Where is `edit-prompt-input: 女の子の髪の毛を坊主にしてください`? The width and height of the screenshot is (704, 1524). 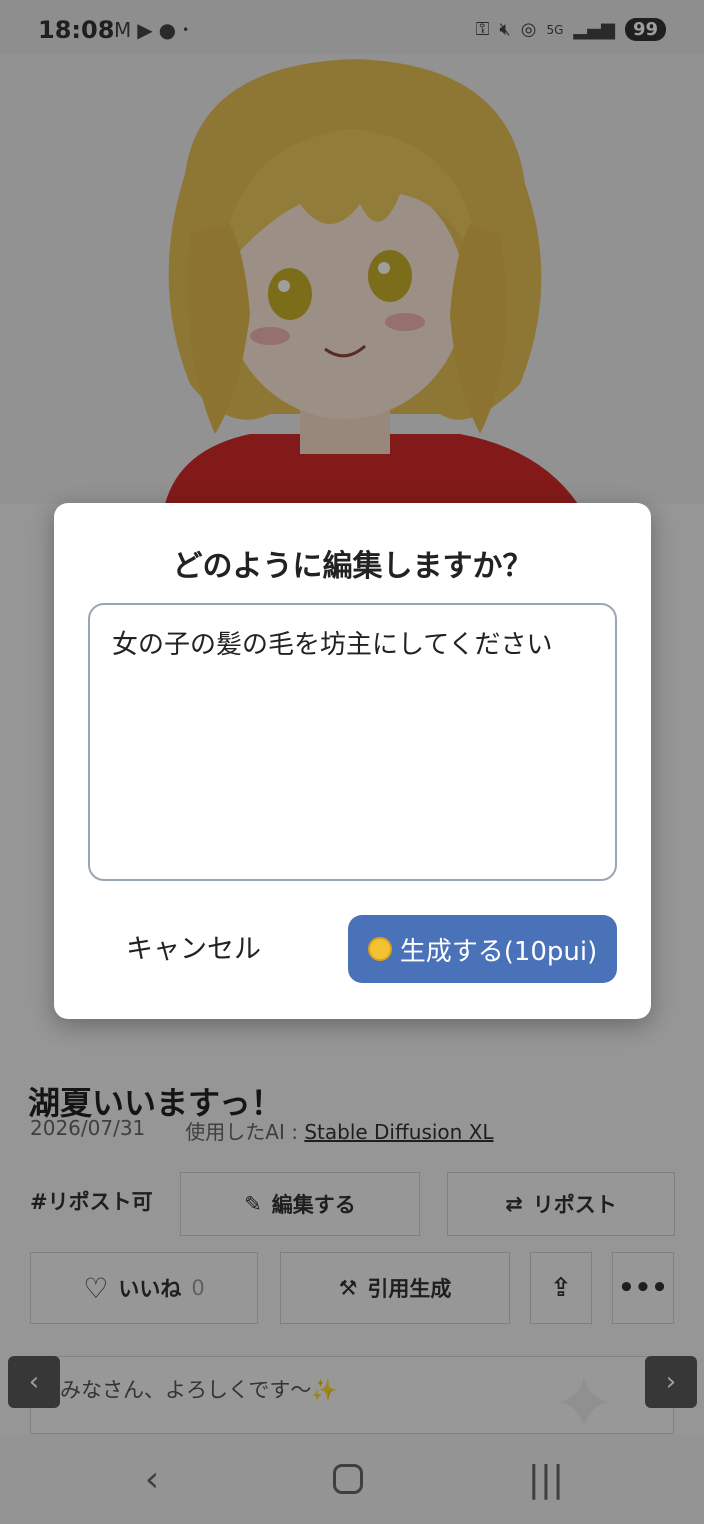
edit-prompt-input: 女の子の髪の毛を坊主にしてください is located at coordinates (352, 742).